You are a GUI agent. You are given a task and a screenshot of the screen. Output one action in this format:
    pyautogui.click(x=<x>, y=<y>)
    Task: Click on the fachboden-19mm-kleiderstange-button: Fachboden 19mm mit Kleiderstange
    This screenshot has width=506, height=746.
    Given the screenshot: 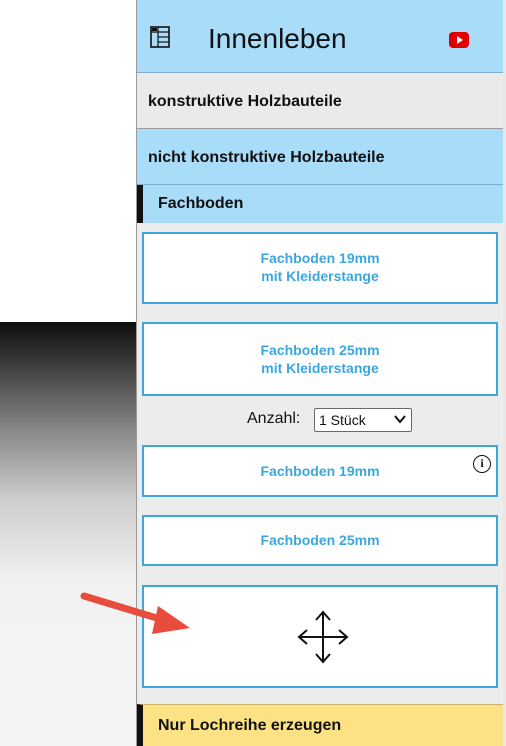 What is the action you would take?
    pyautogui.click(x=320, y=268)
    